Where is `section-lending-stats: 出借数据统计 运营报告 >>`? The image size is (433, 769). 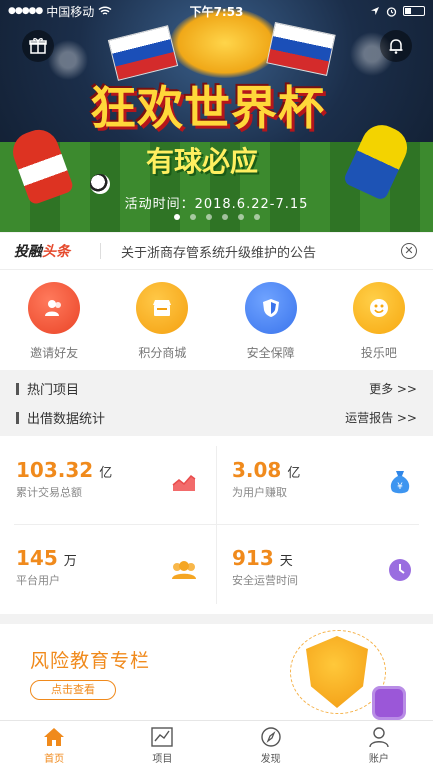 section-lending-stats: 出借数据统计 运营报告 >> is located at coordinates (216, 417).